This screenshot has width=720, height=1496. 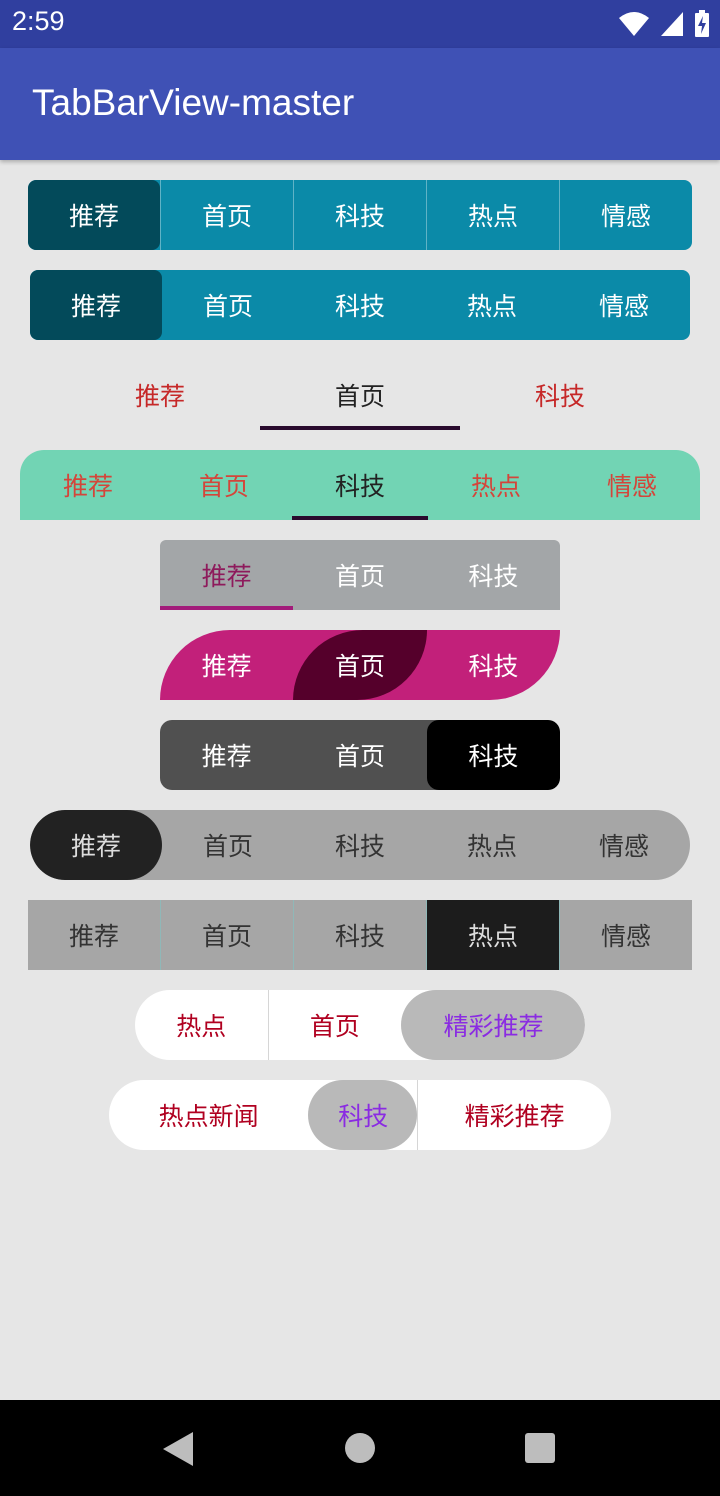 I want to click on tab-bar-7: 推荐 首页 科技, so click(x=360, y=755).